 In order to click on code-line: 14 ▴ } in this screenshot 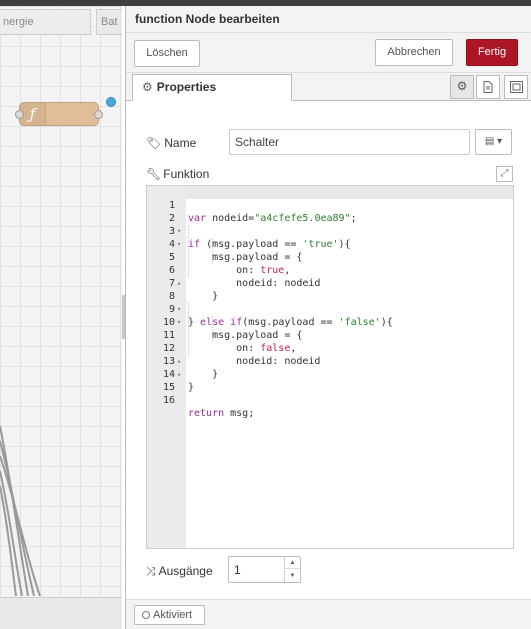, I will do `click(330, 374)`.